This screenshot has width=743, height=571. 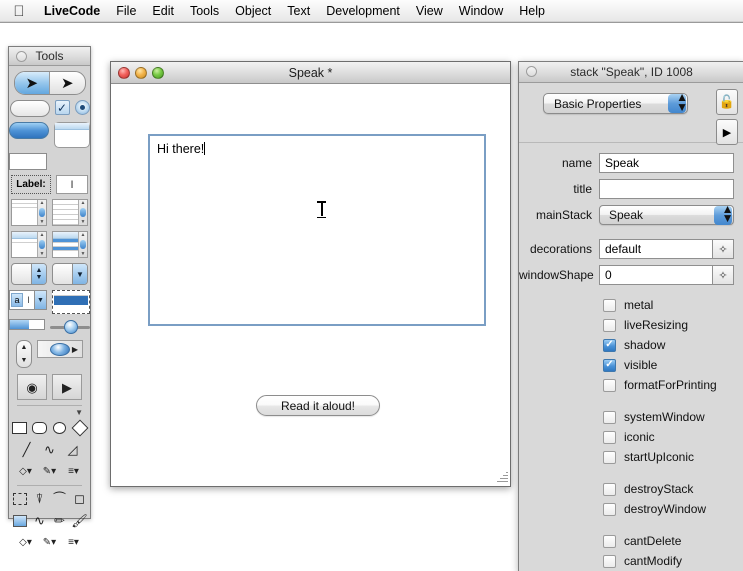 I want to click on checkbox-row-iconic: iconic, so click(x=631, y=437).